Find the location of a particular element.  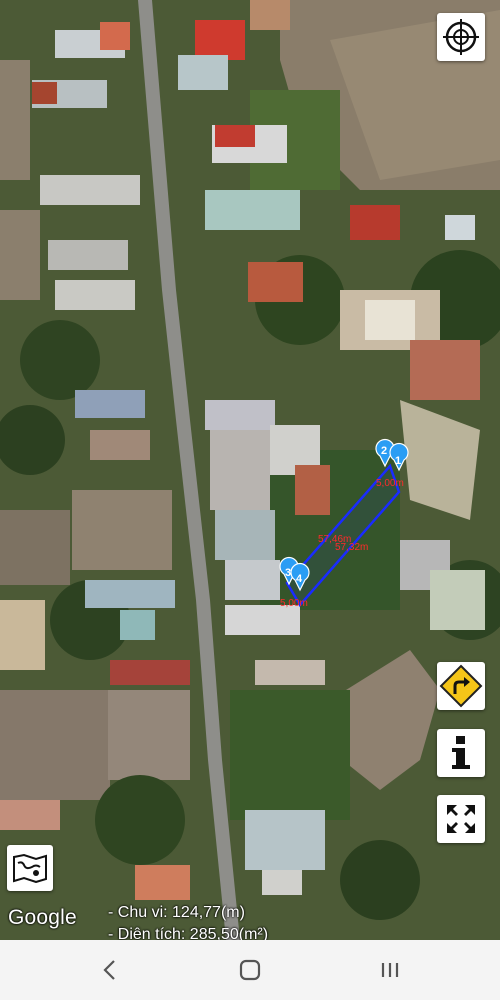

map-type-button is located at coordinates (30, 868).